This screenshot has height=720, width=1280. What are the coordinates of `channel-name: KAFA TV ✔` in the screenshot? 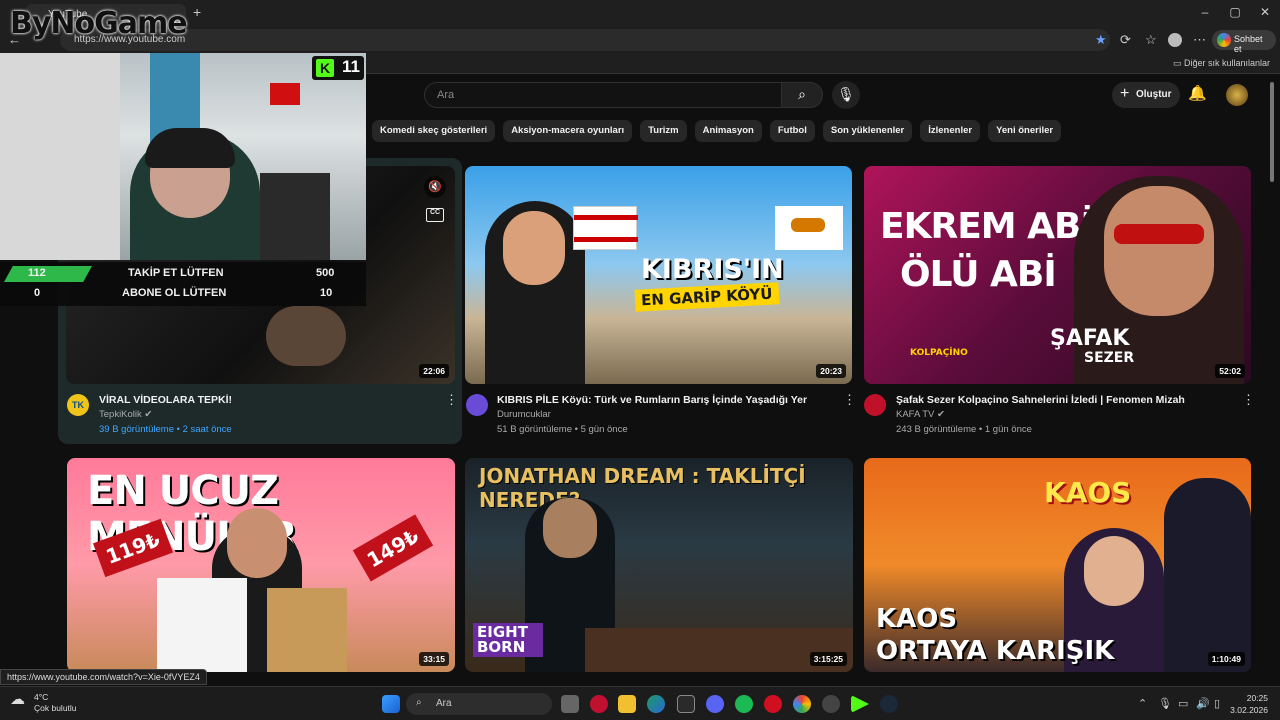 It's located at (920, 414).